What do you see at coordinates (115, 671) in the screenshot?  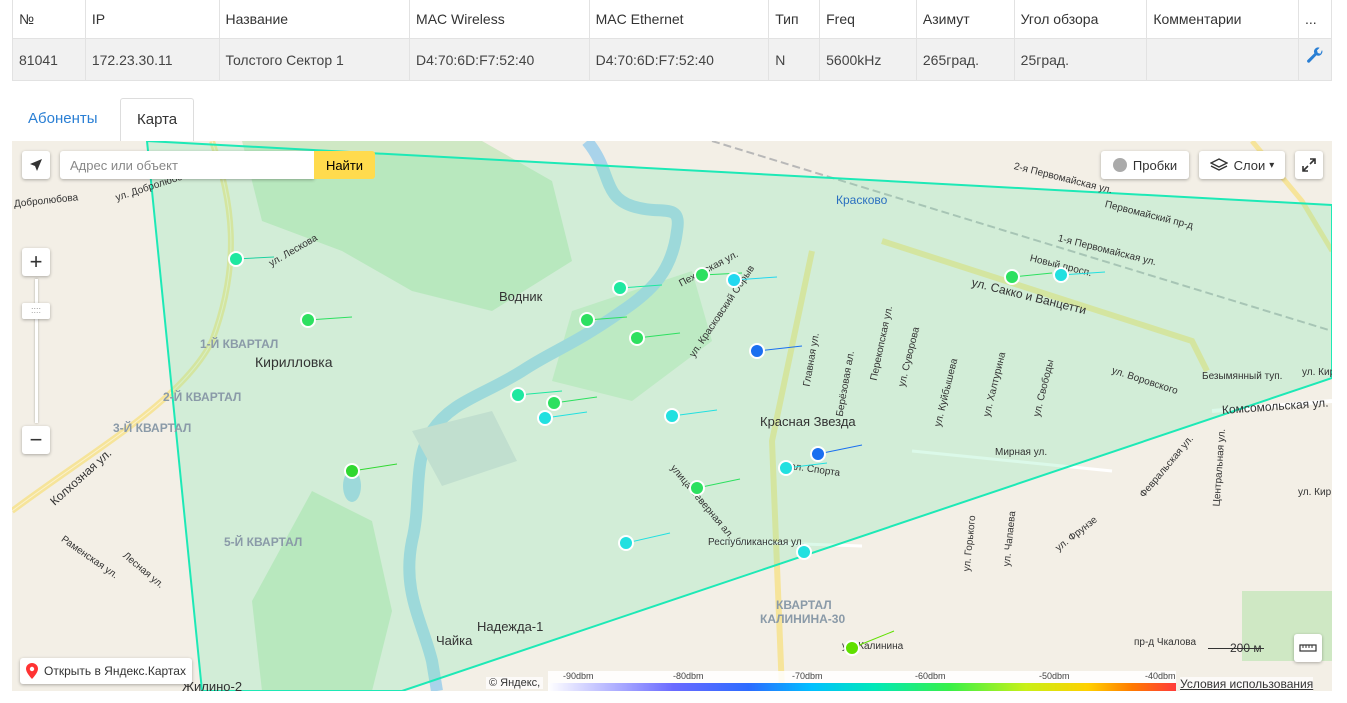 I see `open-in-yandex-label: Открыть в Яндекс.Картах` at bounding box center [115, 671].